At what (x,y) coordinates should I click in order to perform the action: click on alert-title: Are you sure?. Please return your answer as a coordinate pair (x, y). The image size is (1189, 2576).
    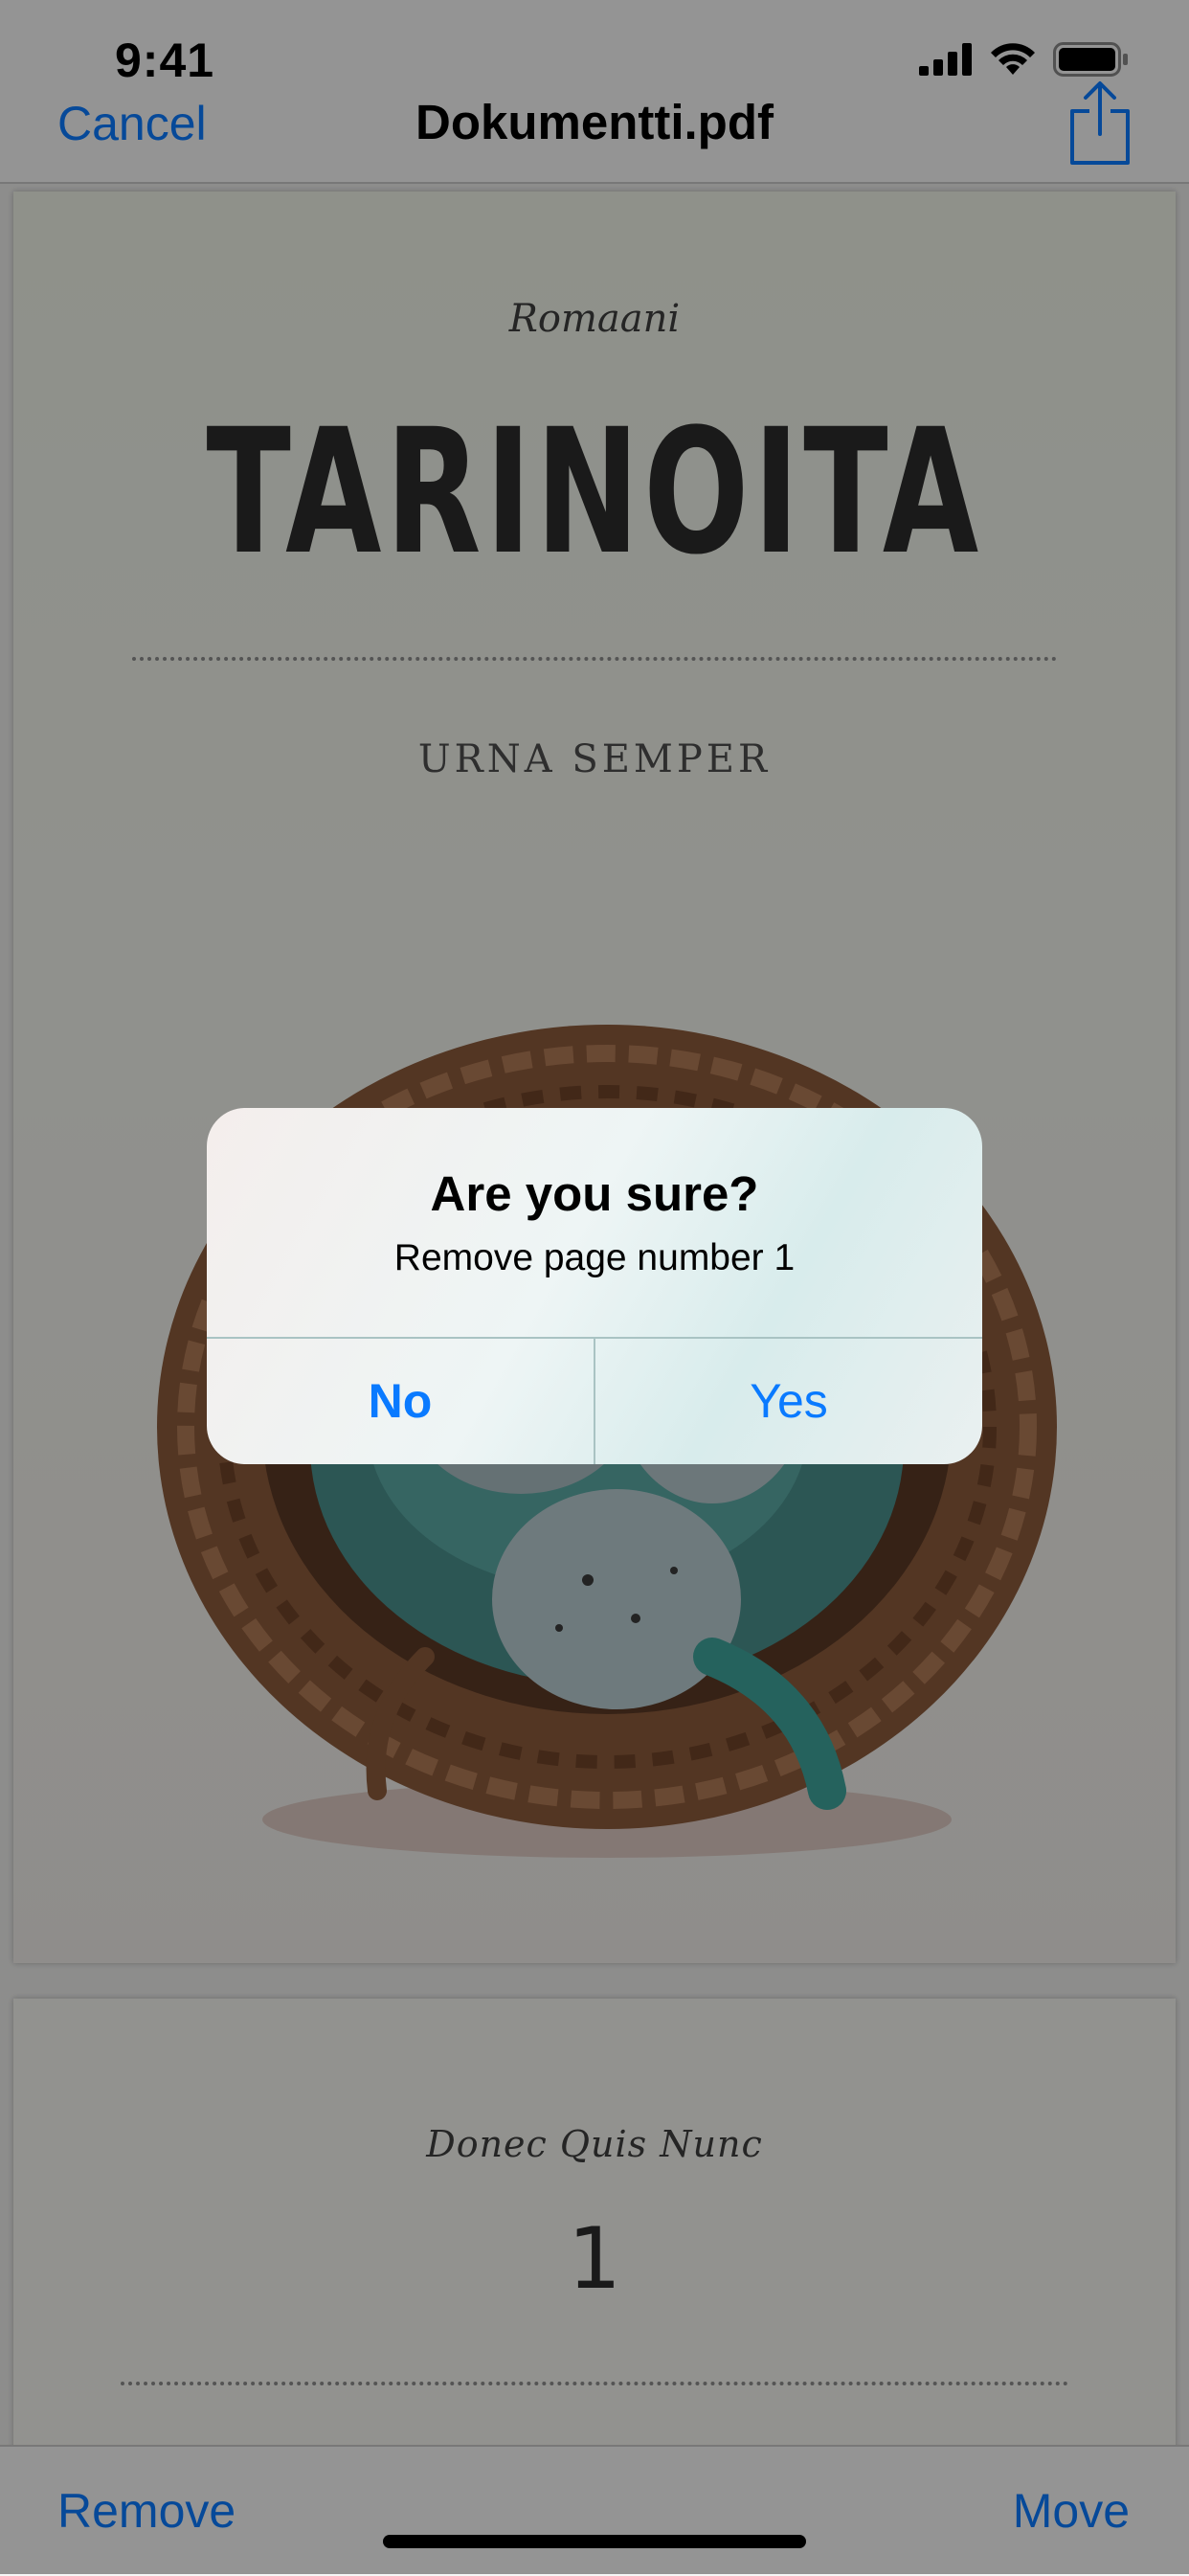
    Looking at the image, I should click on (594, 1193).